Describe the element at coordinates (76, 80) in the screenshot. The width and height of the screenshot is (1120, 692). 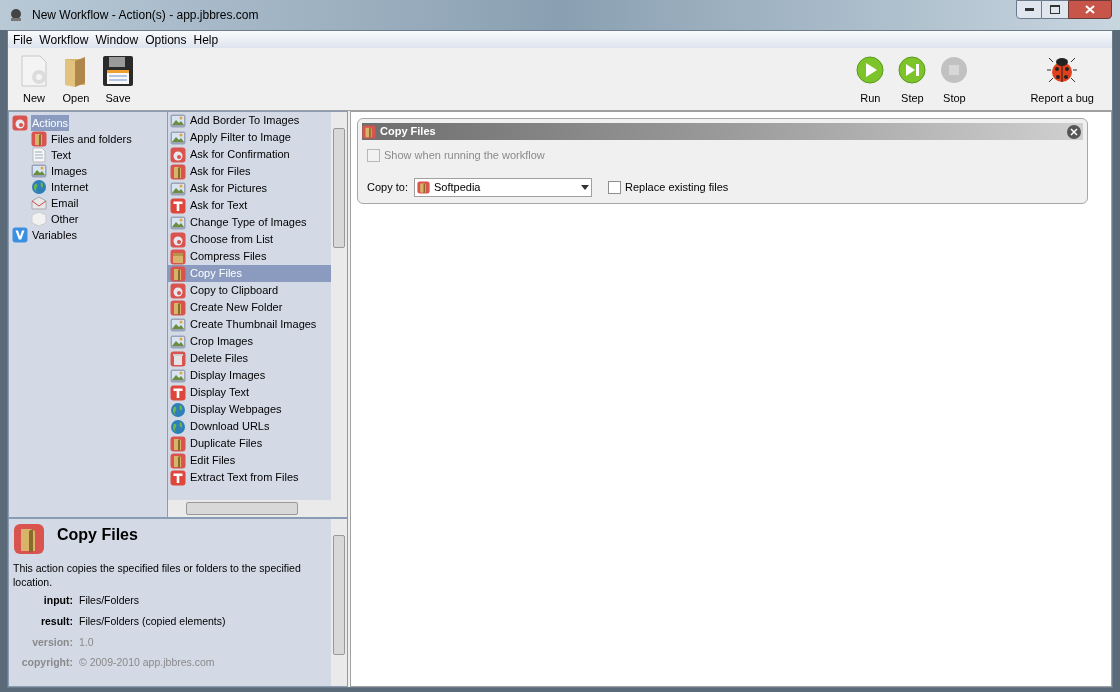
I see `toolbar-button: Open` at that location.